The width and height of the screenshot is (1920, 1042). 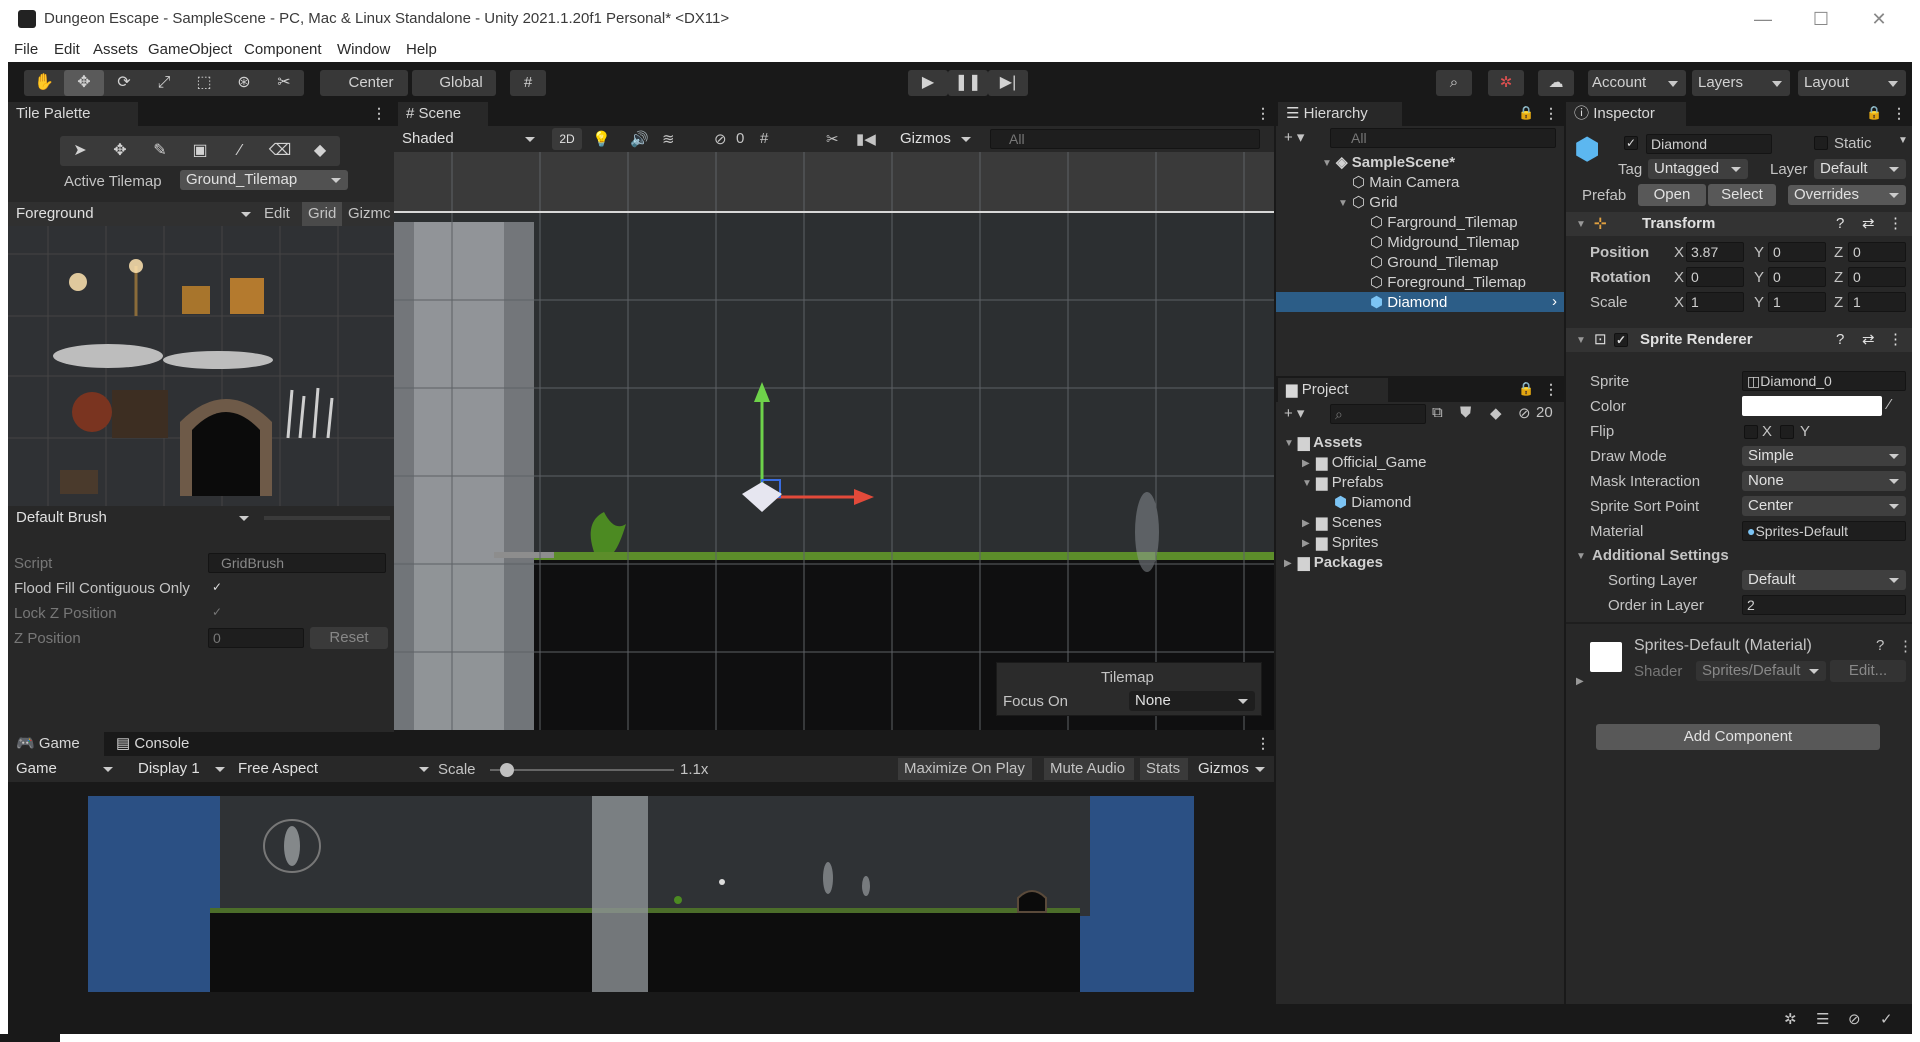 I want to click on transform-tool-icon: ⊛, so click(x=244, y=83).